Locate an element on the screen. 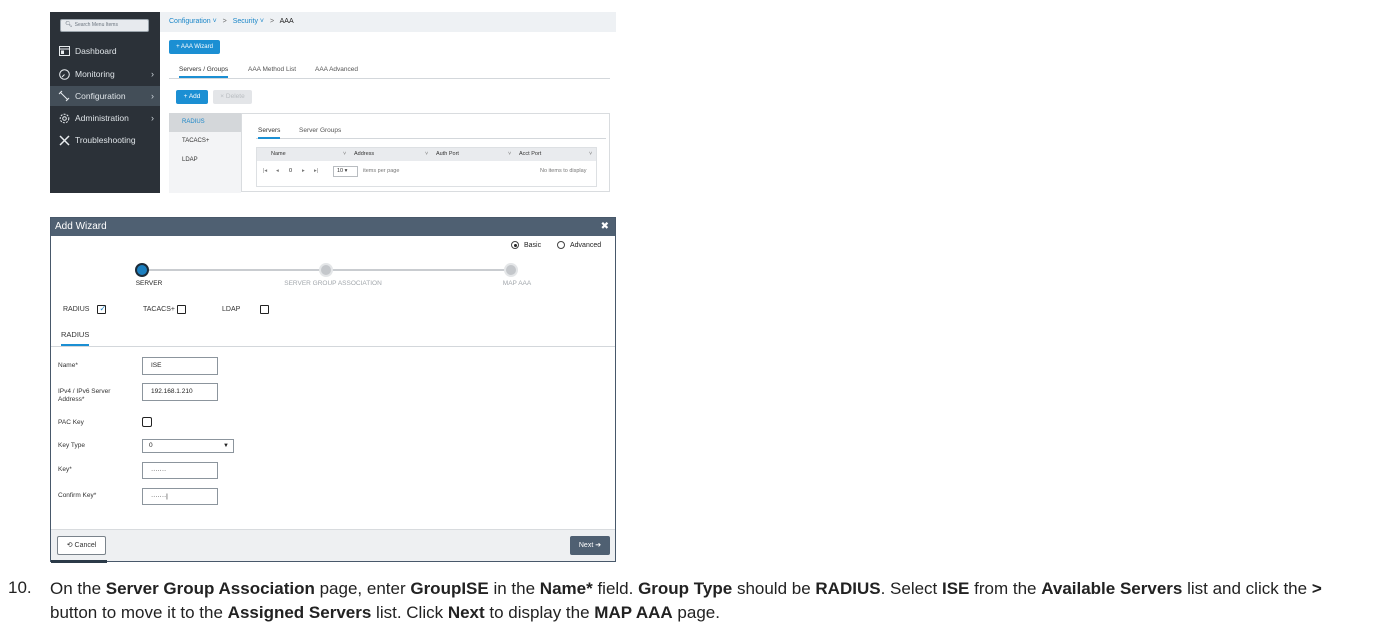  key-type-value: 0 is located at coordinates (151, 445).